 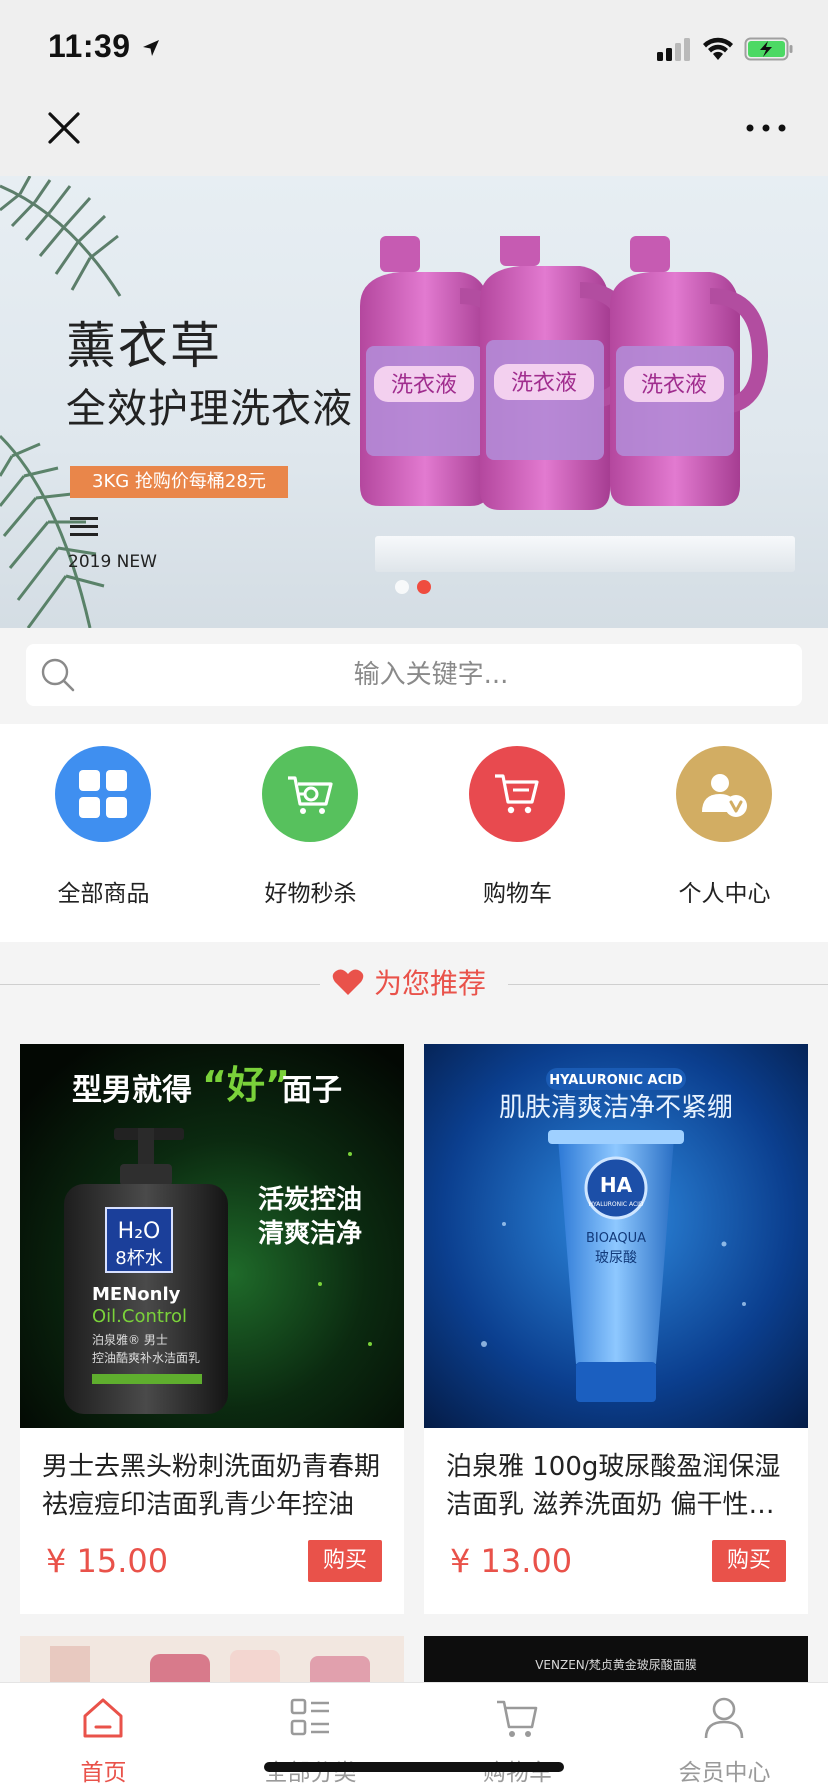 I want to click on bottle-label-3: 洗衣液, so click(x=674, y=385).